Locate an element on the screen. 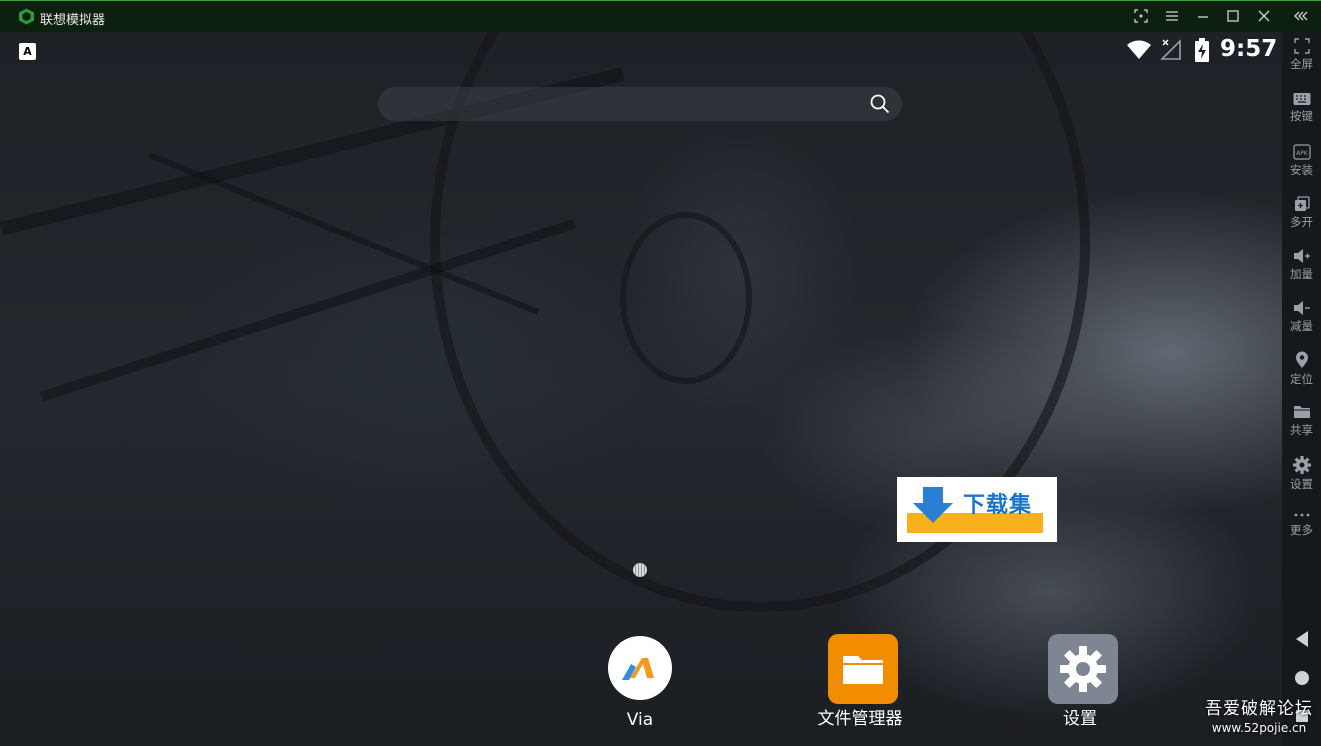 This screenshot has height=746, width=1321. volume-up-icon is located at coordinates (1301, 256).